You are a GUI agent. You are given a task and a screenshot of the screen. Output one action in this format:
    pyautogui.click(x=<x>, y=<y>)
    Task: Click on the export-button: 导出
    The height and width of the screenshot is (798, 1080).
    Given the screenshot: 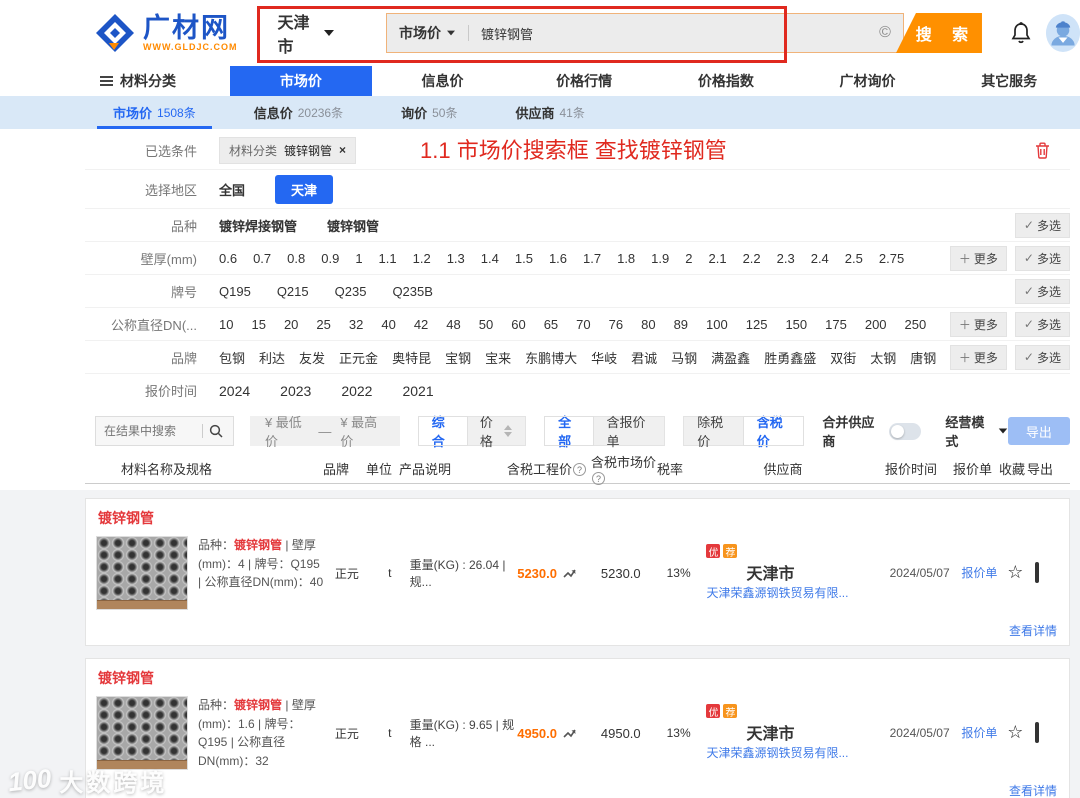 What is the action you would take?
    pyautogui.click(x=1038, y=431)
    